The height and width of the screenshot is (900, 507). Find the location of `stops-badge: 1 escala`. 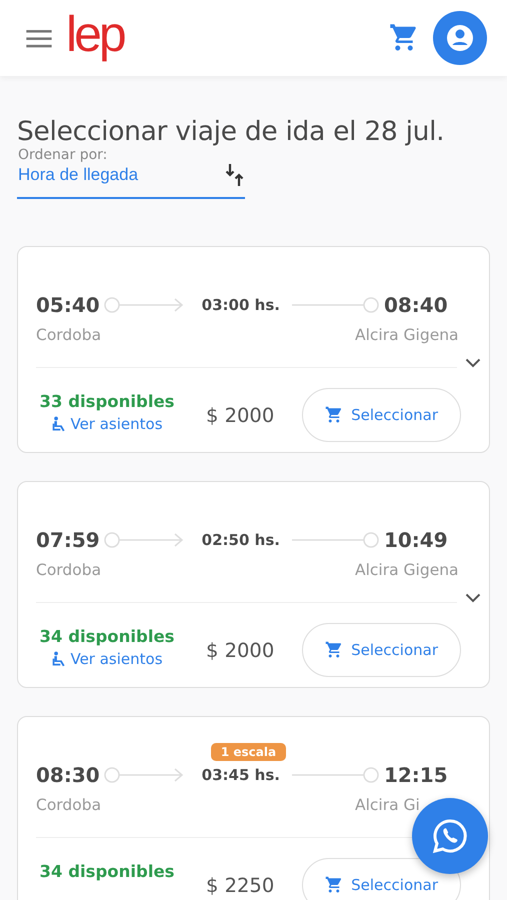

stops-badge: 1 escala is located at coordinates (248, 752).